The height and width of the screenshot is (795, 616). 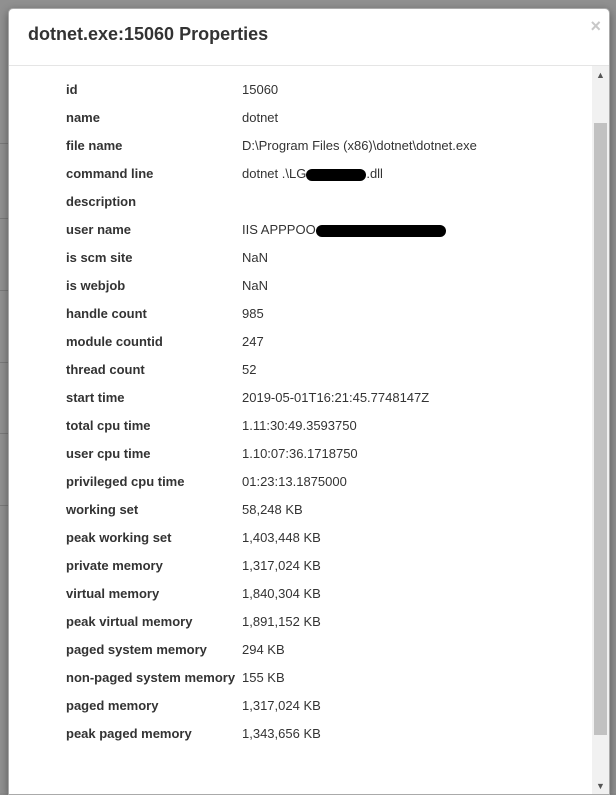 What do you see at coordinates (83, 117) in the screenshot?
I see `property-key: name` at bounding box center [83, 117].